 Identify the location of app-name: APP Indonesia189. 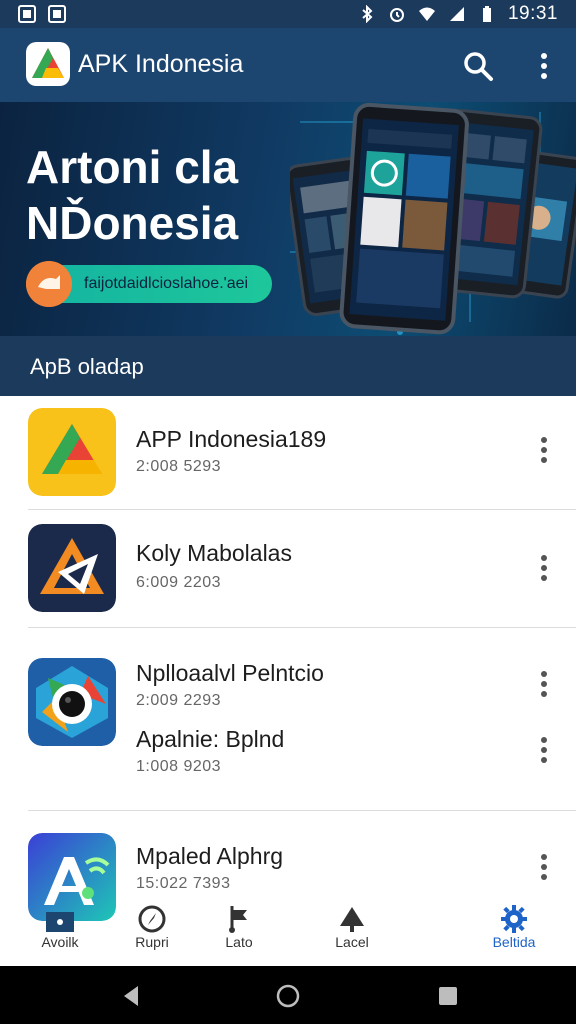
(231, 439).